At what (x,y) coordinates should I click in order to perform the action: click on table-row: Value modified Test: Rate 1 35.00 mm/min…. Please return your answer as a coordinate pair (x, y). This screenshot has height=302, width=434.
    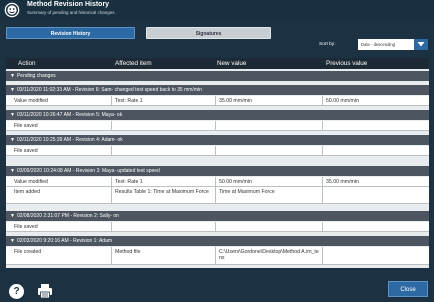
    Looking at the image, I should click on (217, 101).